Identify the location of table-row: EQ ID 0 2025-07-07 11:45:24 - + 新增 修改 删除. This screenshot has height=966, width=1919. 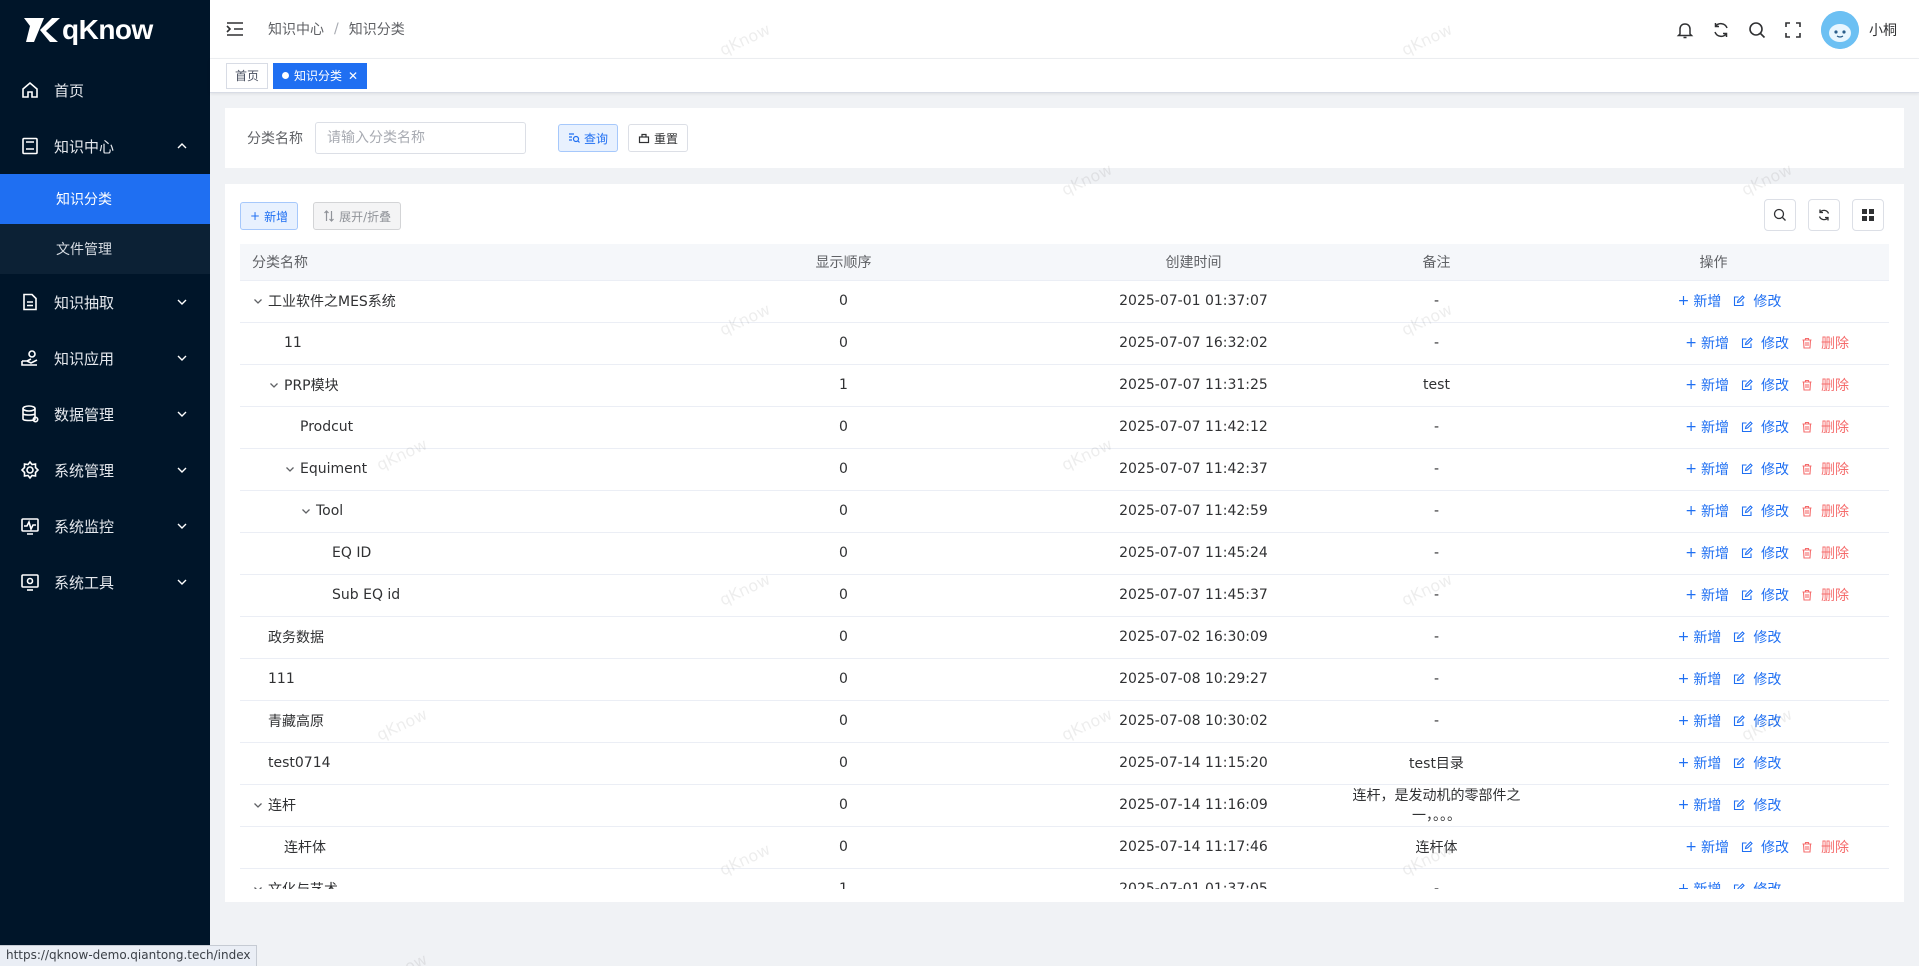
(1064, 553).